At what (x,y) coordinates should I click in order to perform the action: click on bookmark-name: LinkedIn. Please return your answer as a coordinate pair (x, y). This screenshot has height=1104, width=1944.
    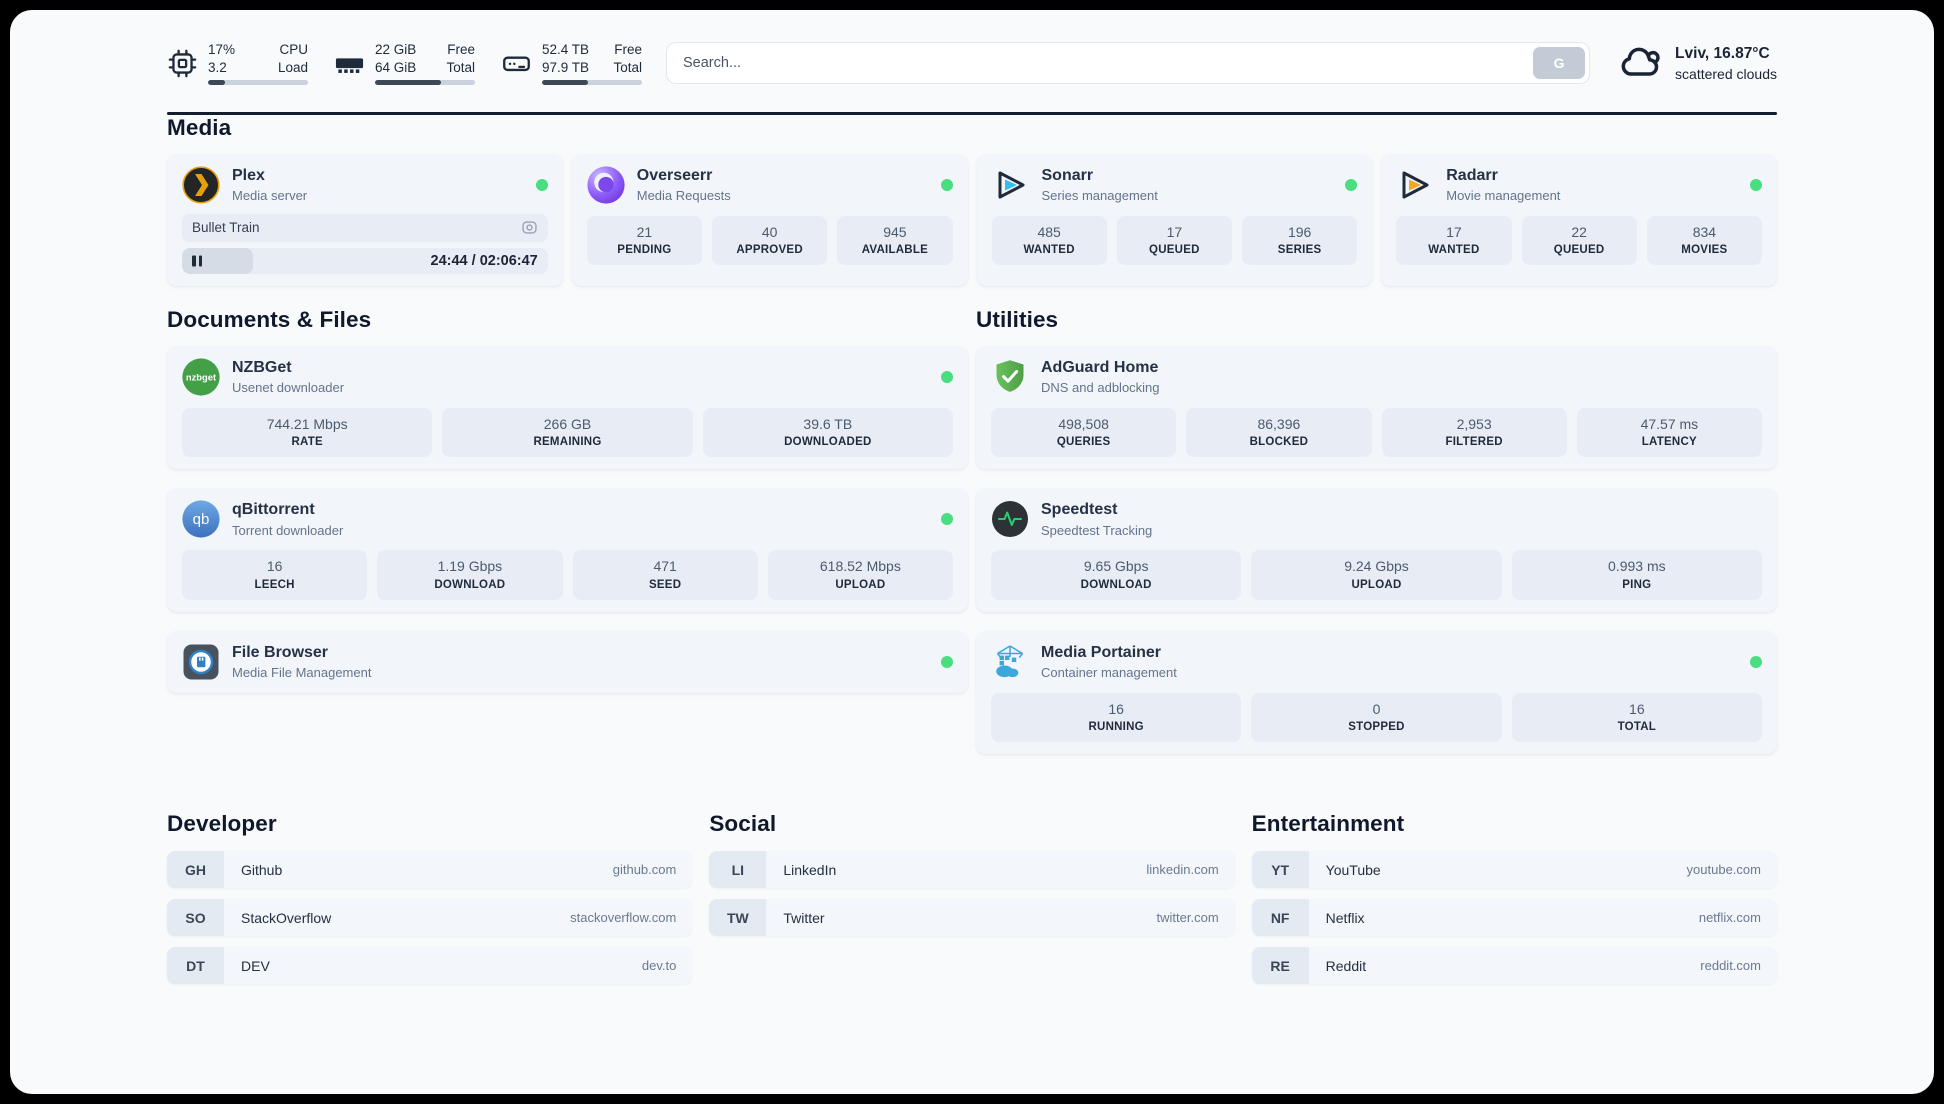
    Looking at the image, I should click on (810, 869).